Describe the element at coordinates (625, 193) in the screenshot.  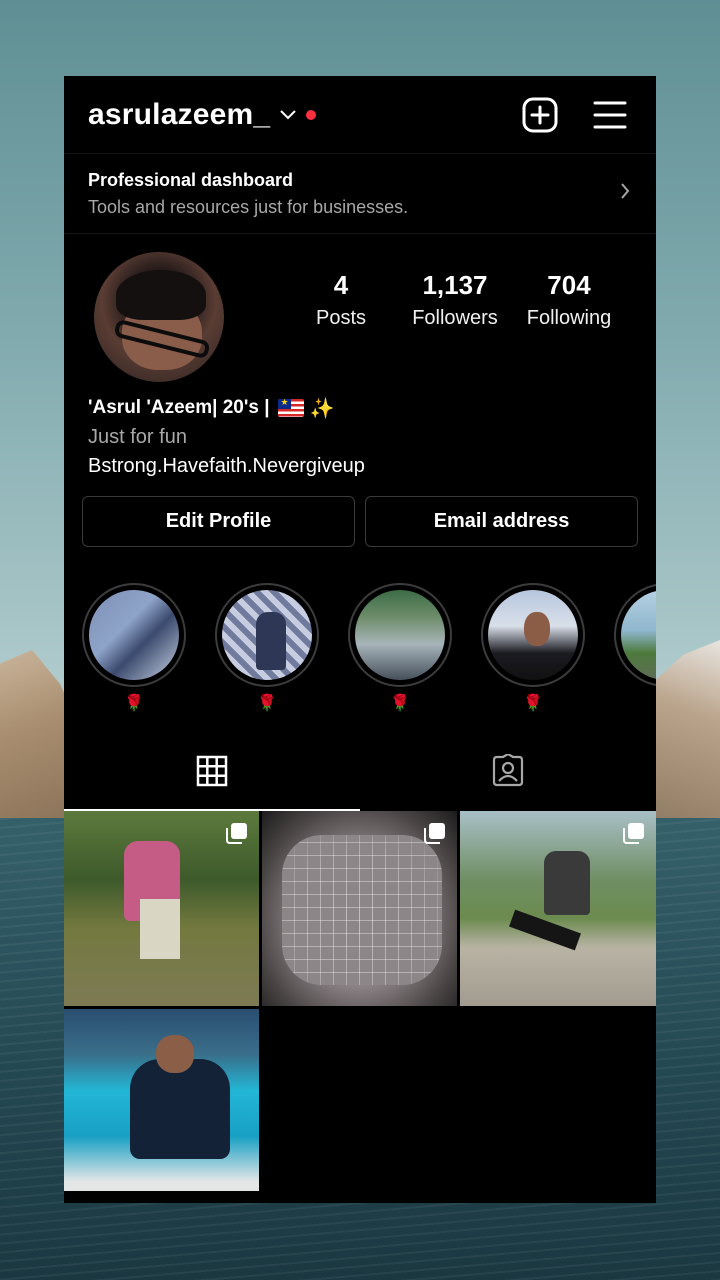
I see `chevron-right-icon` at that location.